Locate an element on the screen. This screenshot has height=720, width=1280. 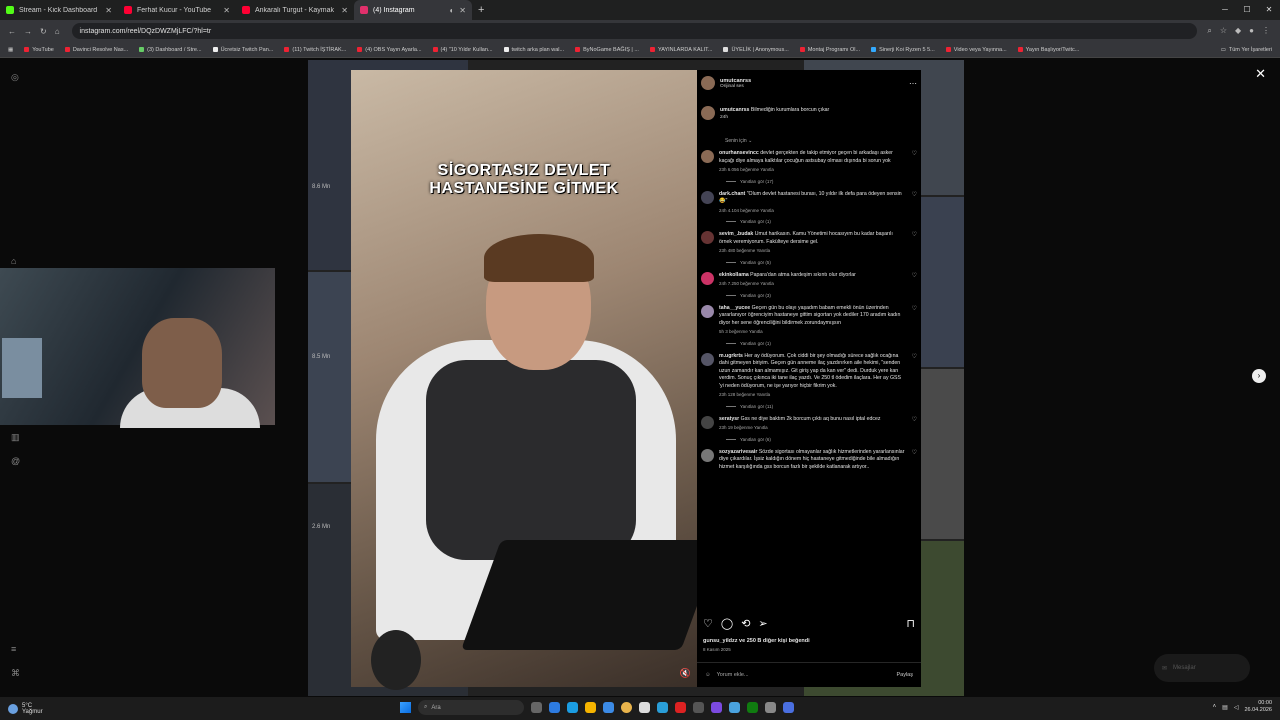
url-field: instagram.com/reel/DQzDWZMjLFC/?hl=tr is located at coordinates (634, 31).